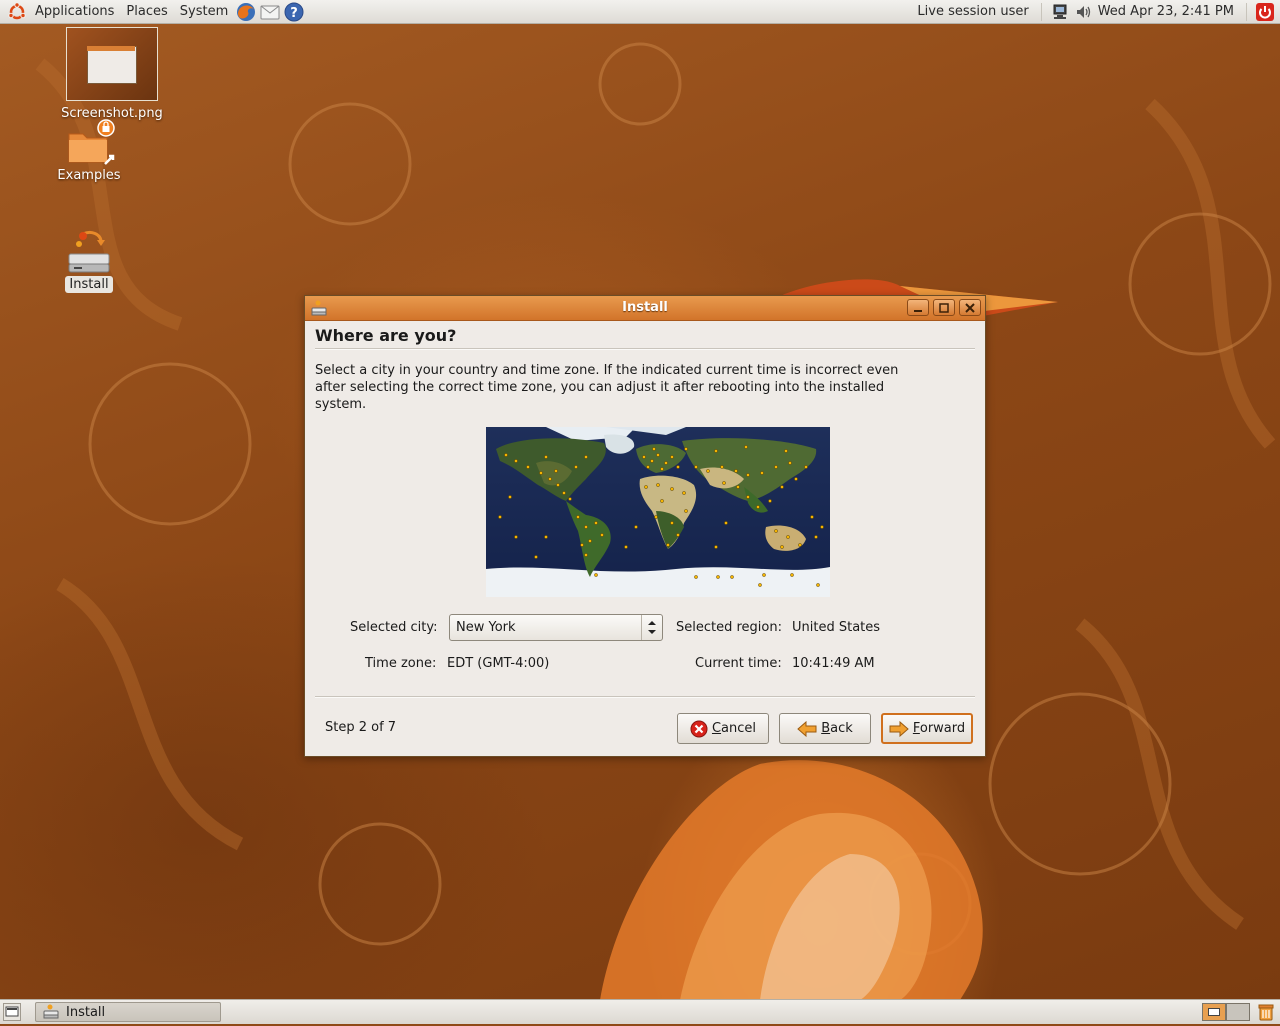 Image resolution: width=1280 pixels, height=1026 pixels. I want to click on help-launcher-icon: ?, so click(294, 12).